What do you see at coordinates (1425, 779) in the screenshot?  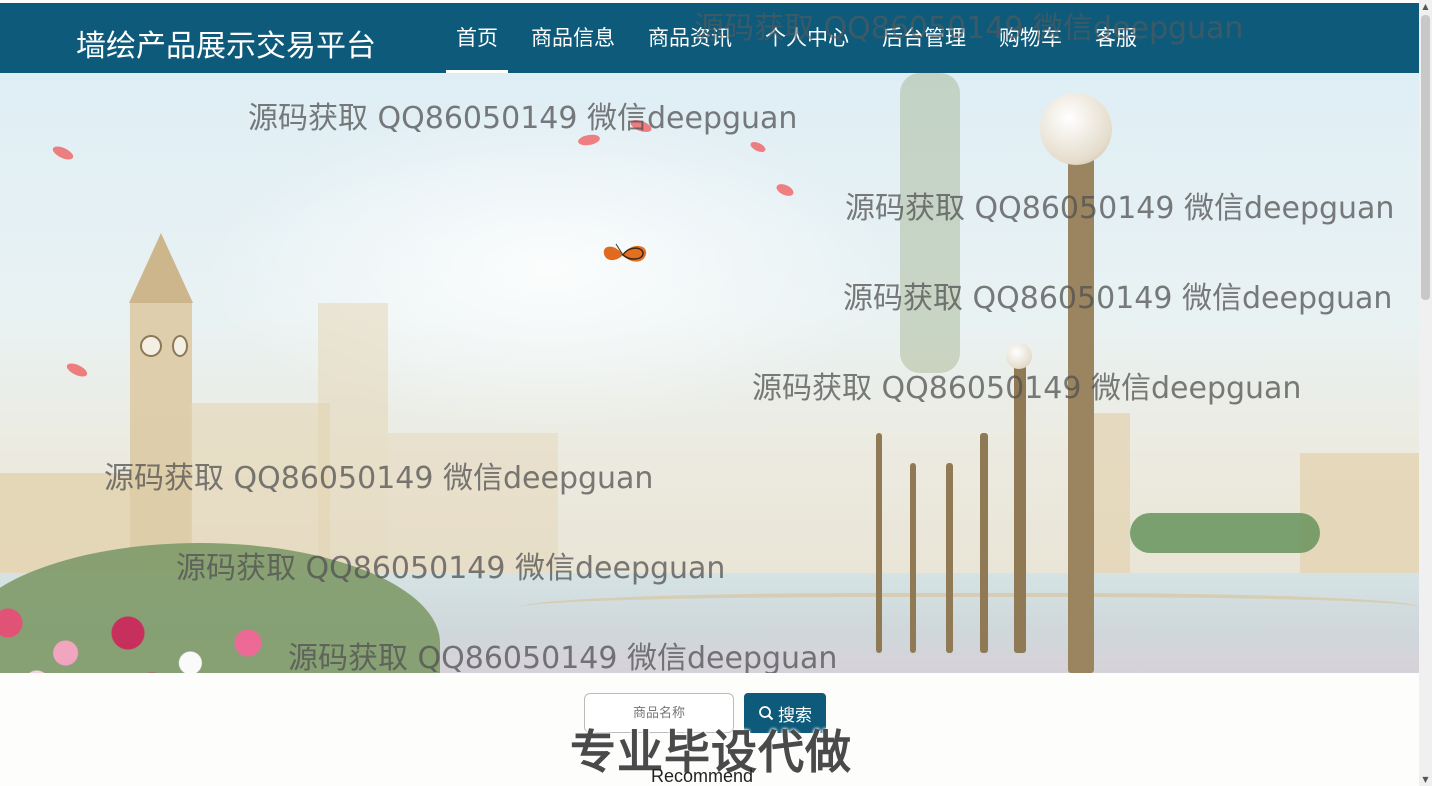 I see `scroll-down-arrow-icon: ▼` at bounding box center [1425, 779].